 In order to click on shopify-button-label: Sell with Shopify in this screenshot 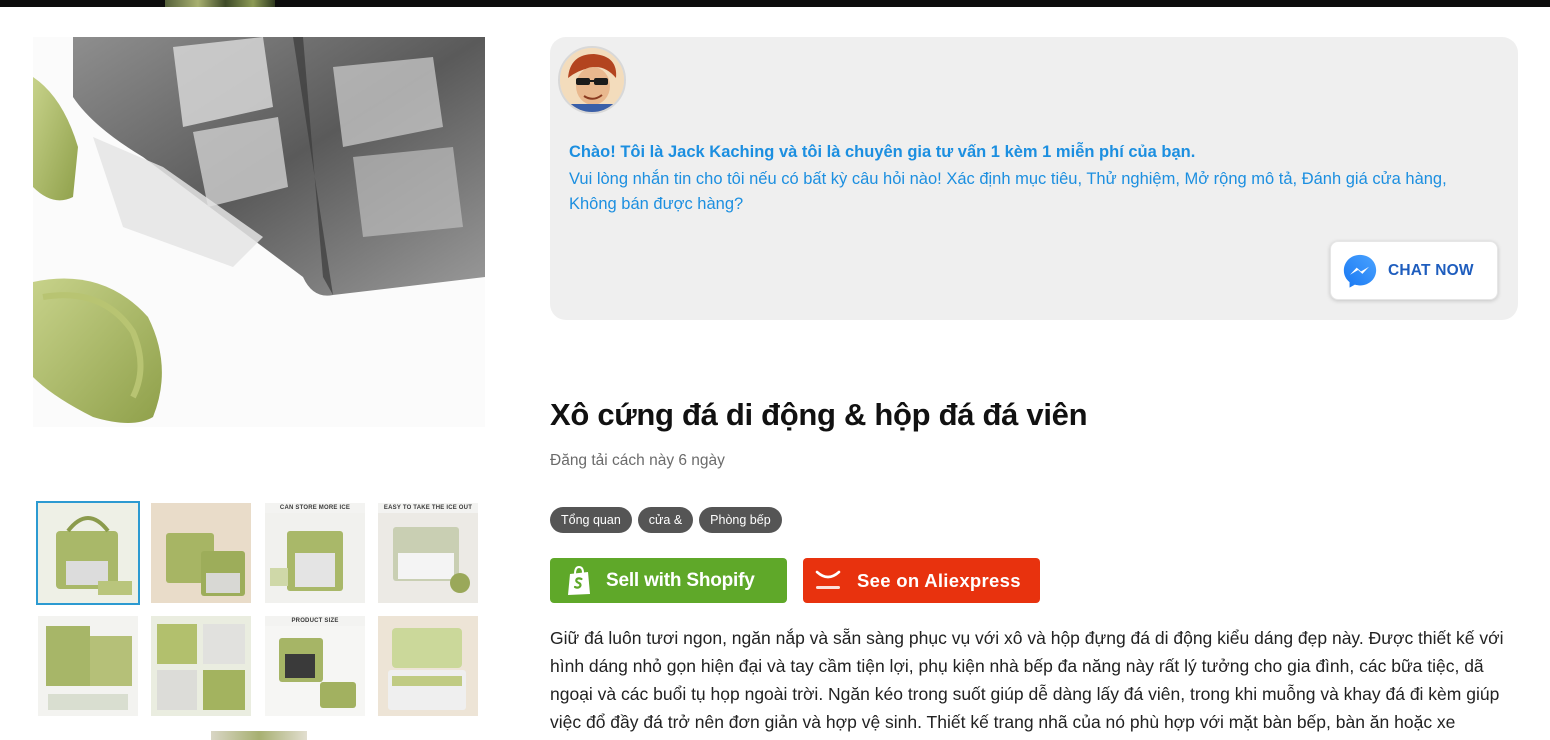, I will do `click(680, 580)`.